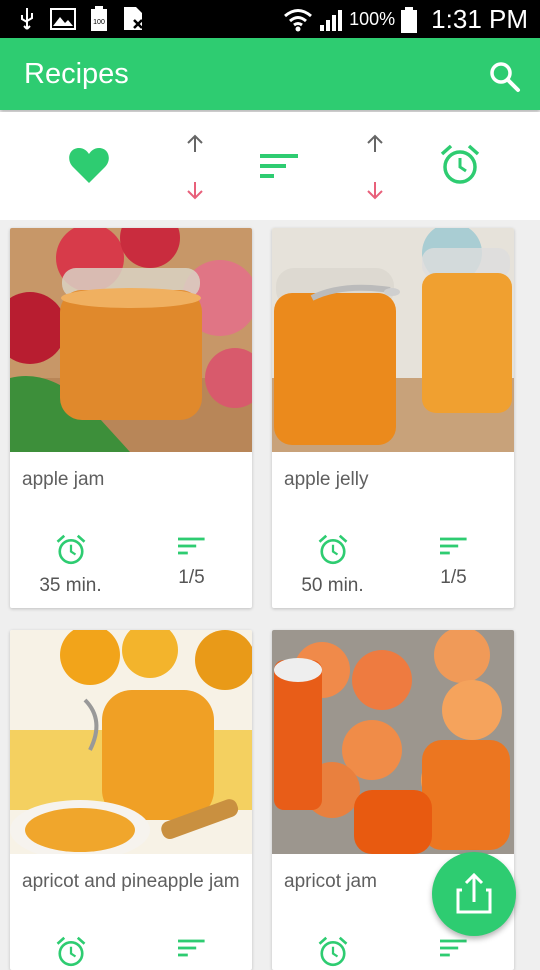 The width and height of the screenshot is (540, 970). Describe the element at coordinates (332, 565) in the screenshot. I see `recipe-time: 50 min.` at that location.